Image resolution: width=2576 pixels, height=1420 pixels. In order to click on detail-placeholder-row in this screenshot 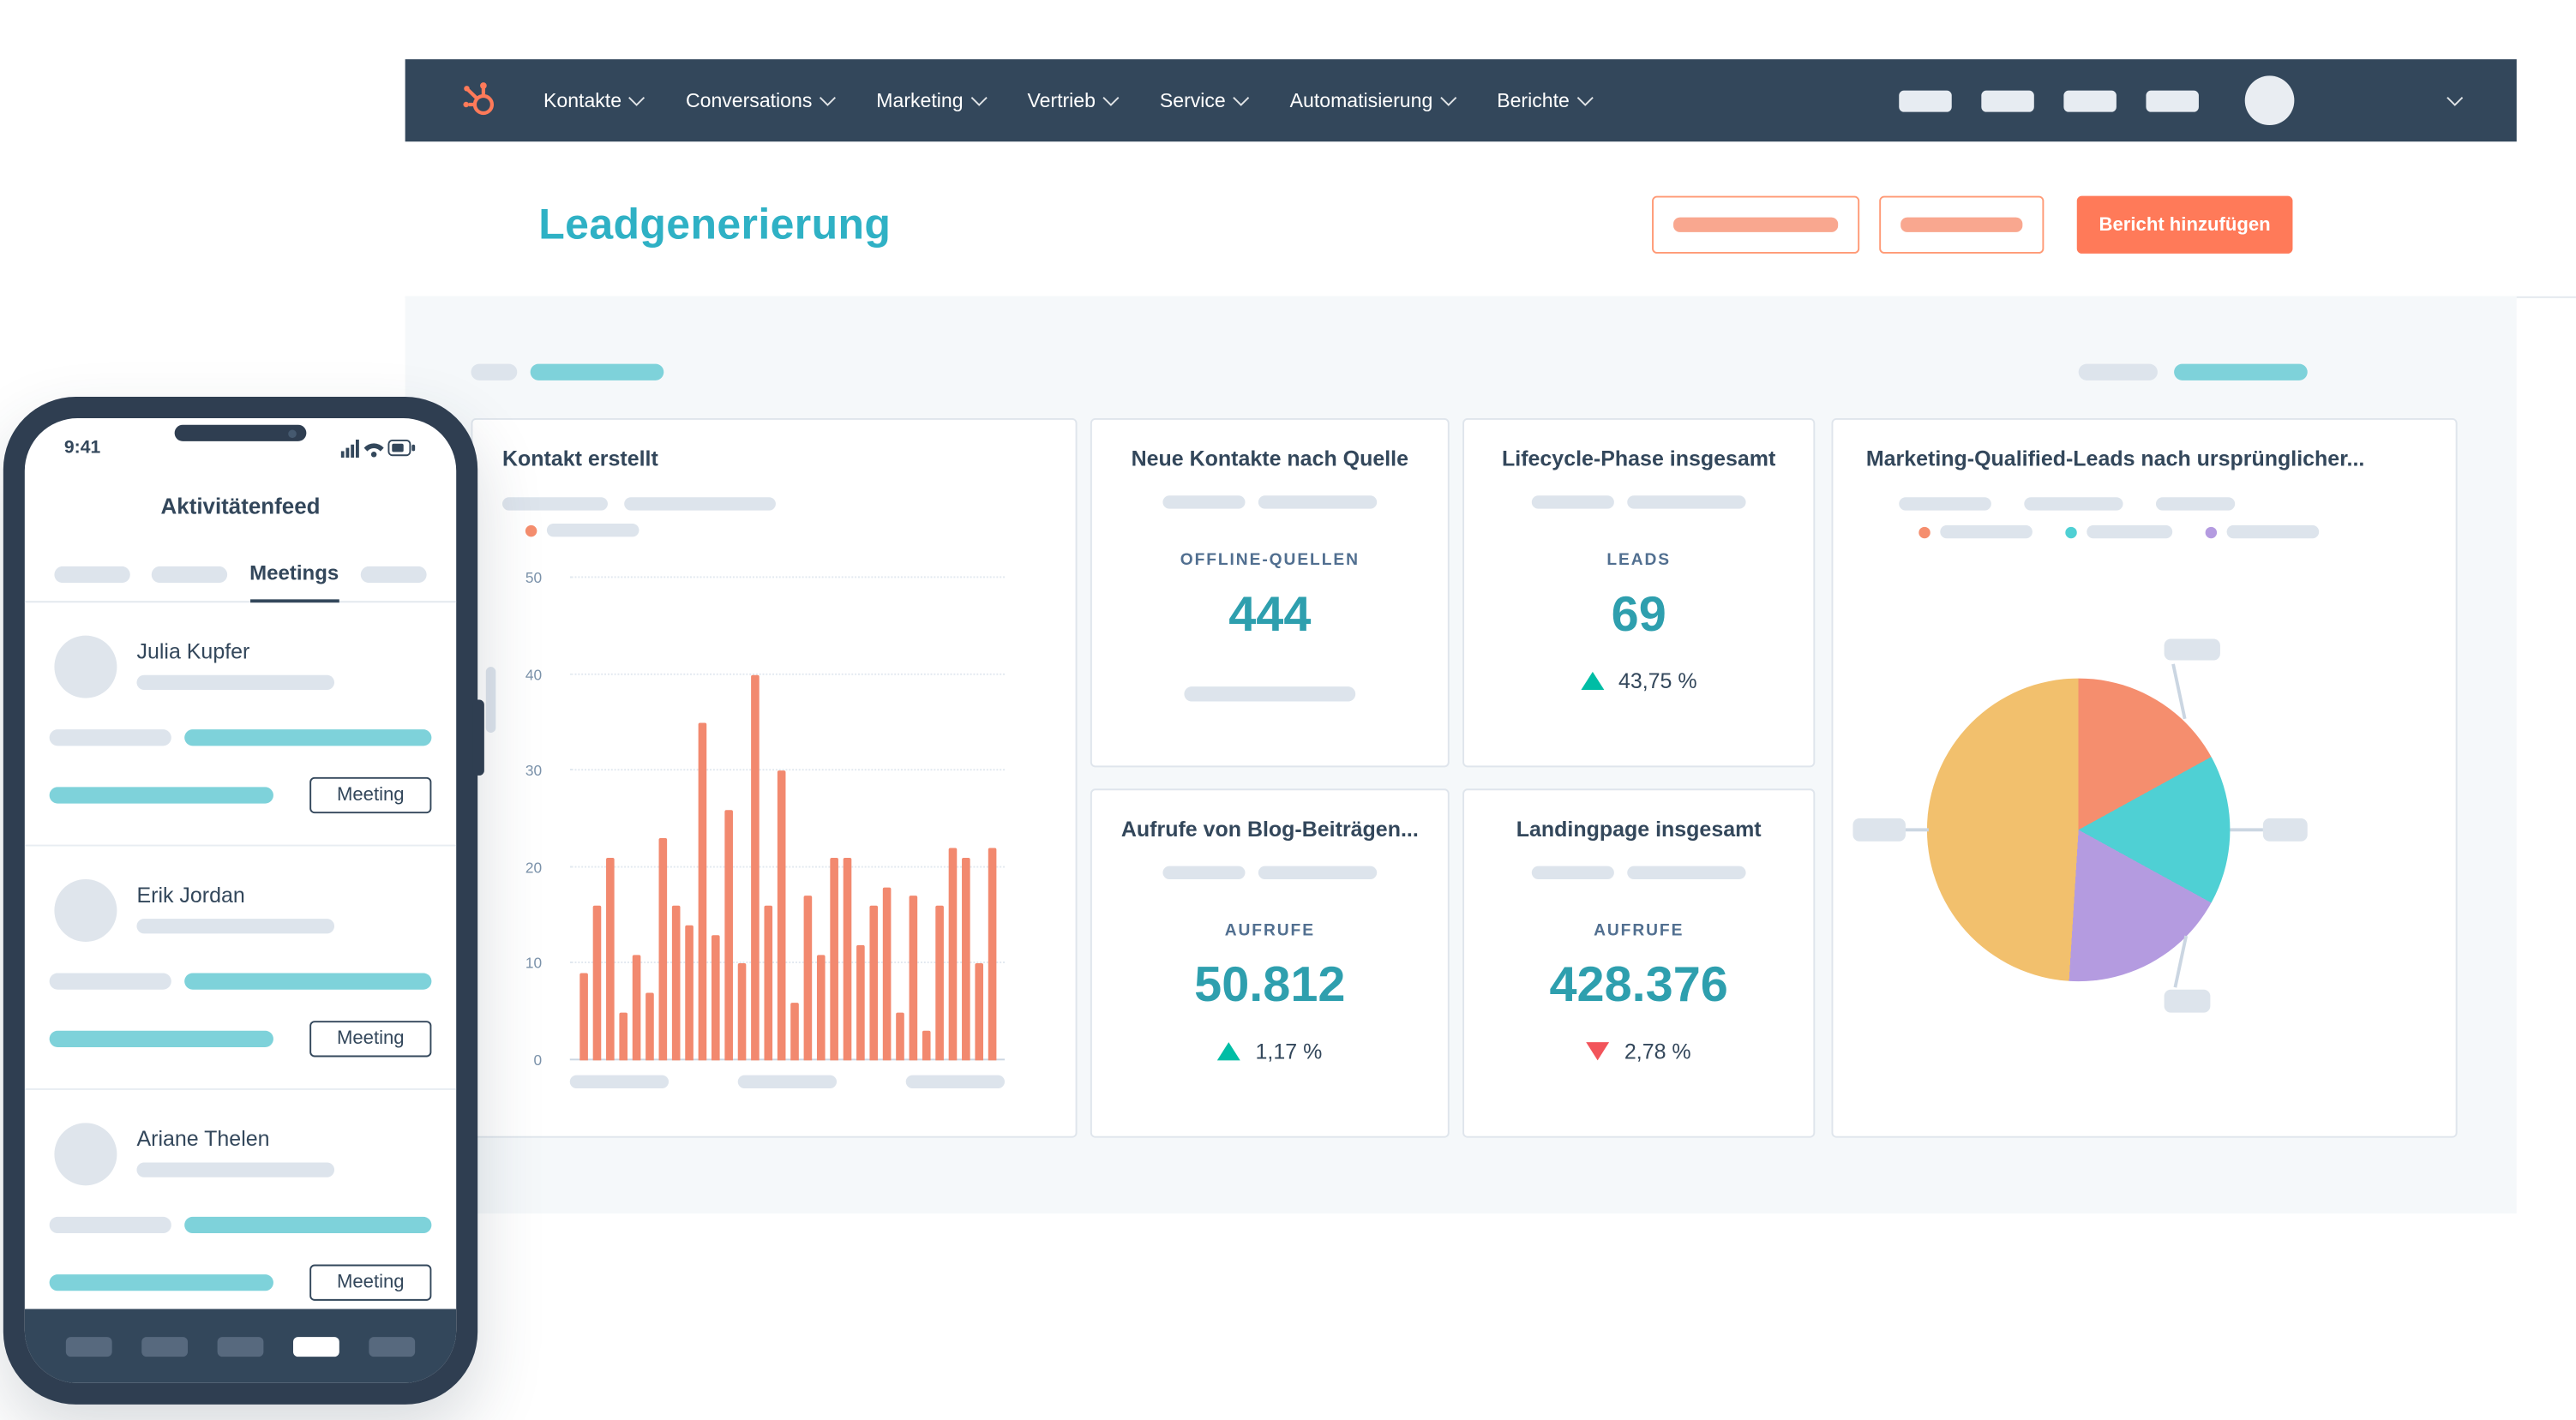, I will do `click(240, 981)`.